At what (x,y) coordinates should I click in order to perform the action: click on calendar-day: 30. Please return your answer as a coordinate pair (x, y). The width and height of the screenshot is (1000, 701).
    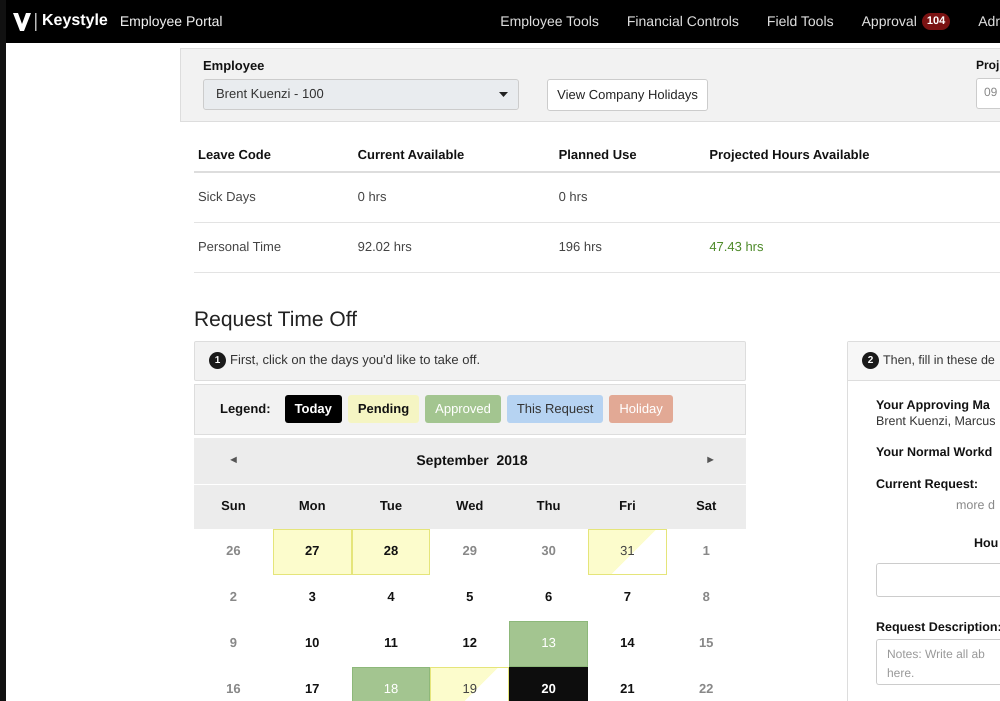
    Looking at the image, I should click on (548, 551).